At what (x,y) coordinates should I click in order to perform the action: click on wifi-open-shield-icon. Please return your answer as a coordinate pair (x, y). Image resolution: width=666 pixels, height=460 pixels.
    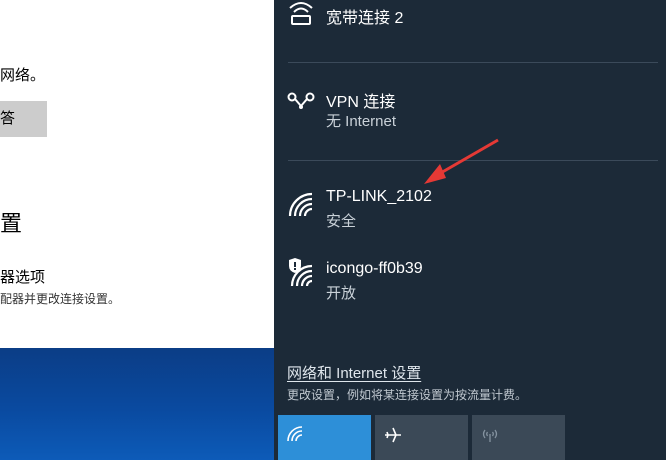
    Looking at the image, I should click on (301, 273).